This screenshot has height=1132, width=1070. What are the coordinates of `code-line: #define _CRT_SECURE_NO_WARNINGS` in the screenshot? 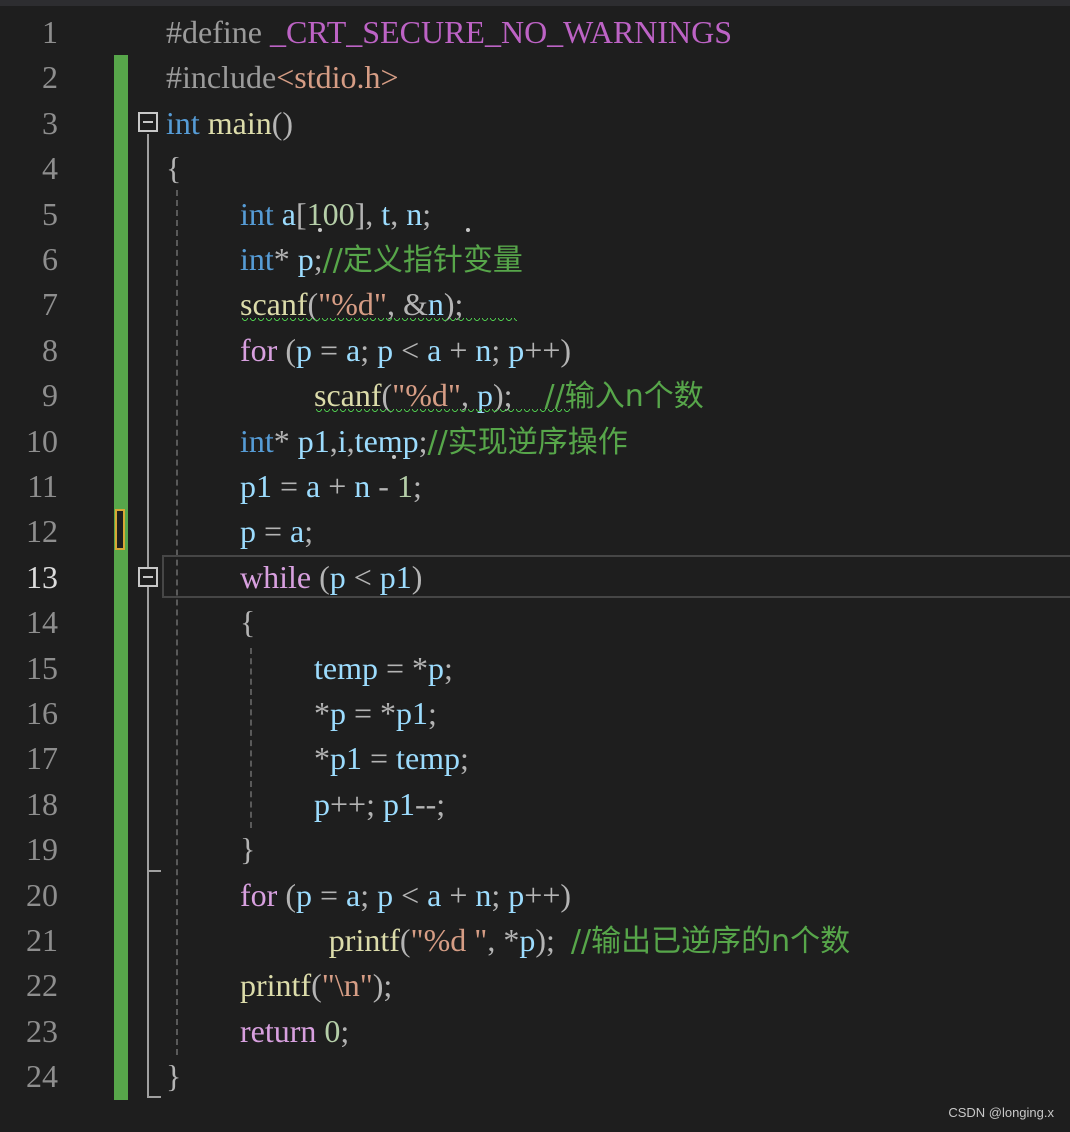 It's located at (449, 32).